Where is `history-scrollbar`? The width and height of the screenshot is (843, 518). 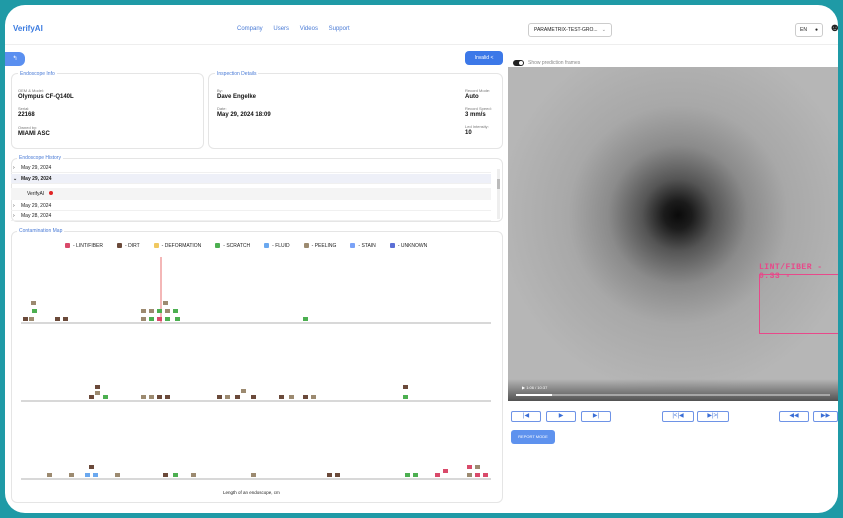
history-scrollbar is located at coordinates (498, 194).